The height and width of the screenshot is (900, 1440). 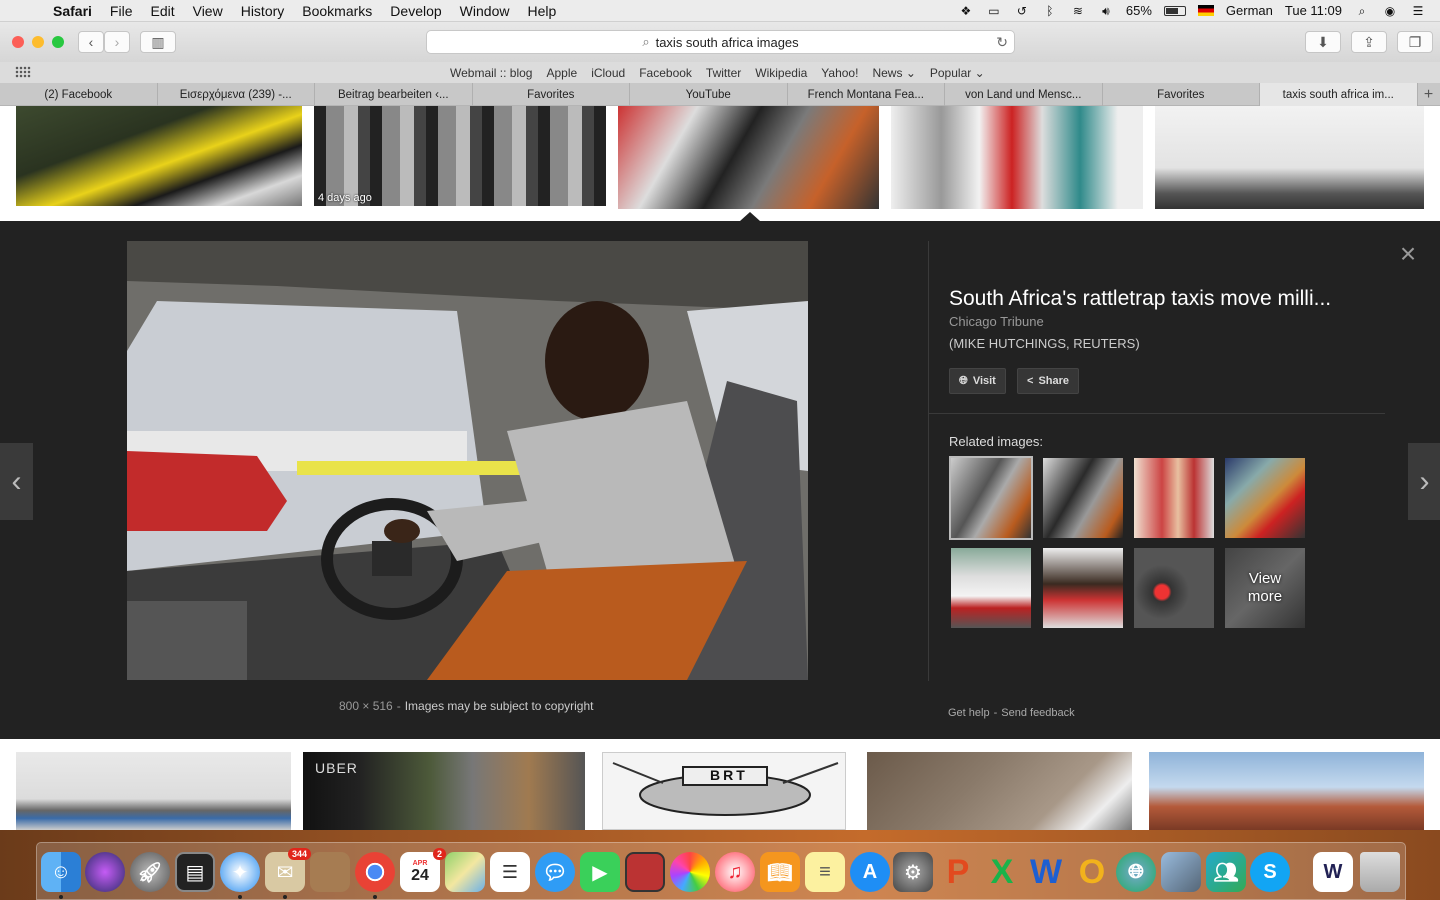 What do you see at coordinates (551, 94) in the screenshot?
I see `tab-favorites: Favorites` at bounding box center [551, 94].